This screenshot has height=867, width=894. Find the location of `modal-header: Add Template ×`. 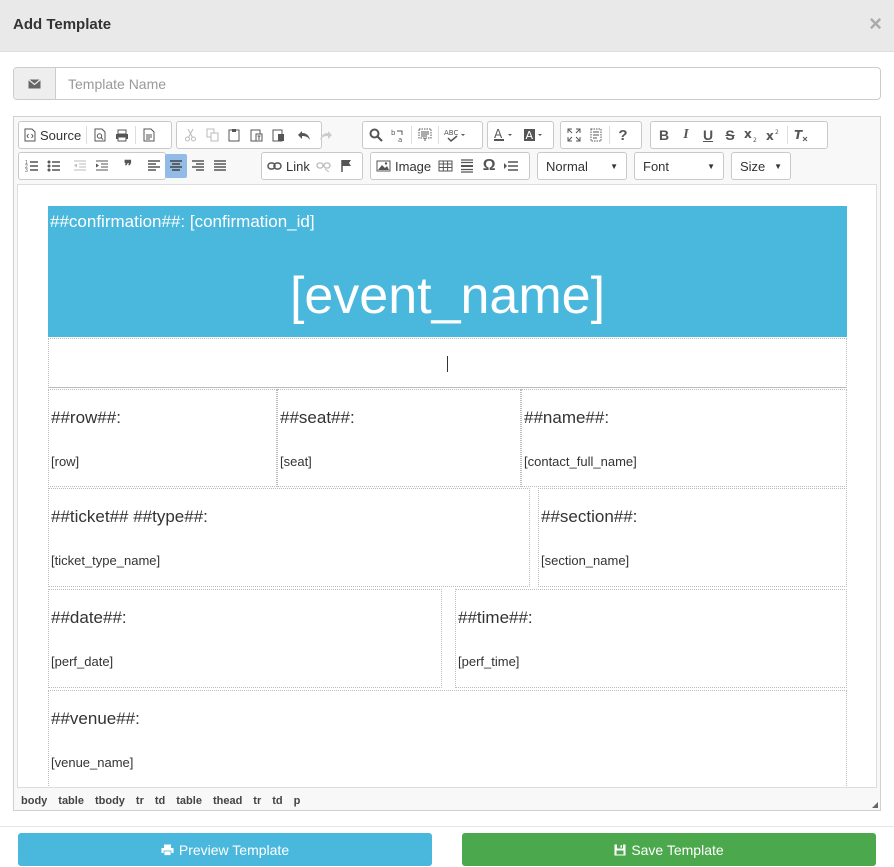

modal-header: Add Template × is located at coordinates (447, 26).